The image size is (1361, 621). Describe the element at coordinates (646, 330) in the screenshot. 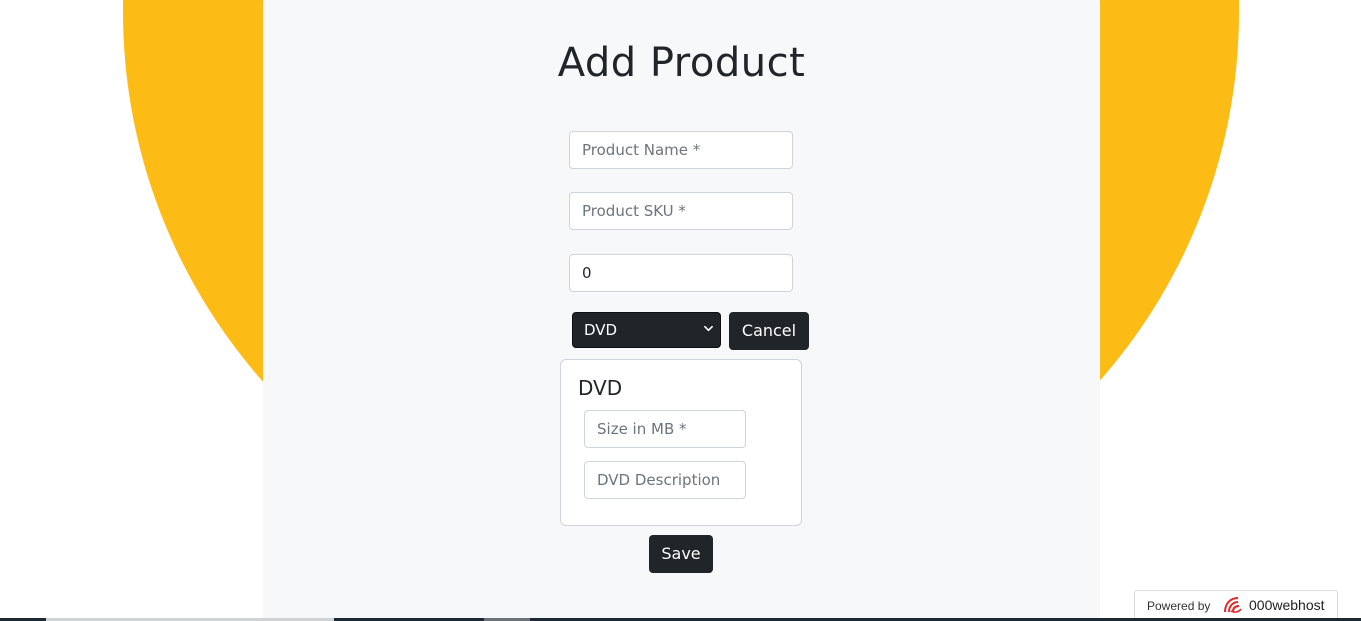

I see `product-type-select: DVD` at that location.